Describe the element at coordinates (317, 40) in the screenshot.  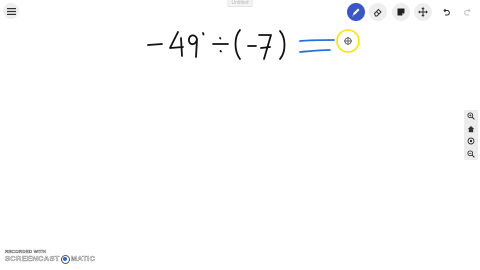
I see `handwritten-equals-top` at that location.